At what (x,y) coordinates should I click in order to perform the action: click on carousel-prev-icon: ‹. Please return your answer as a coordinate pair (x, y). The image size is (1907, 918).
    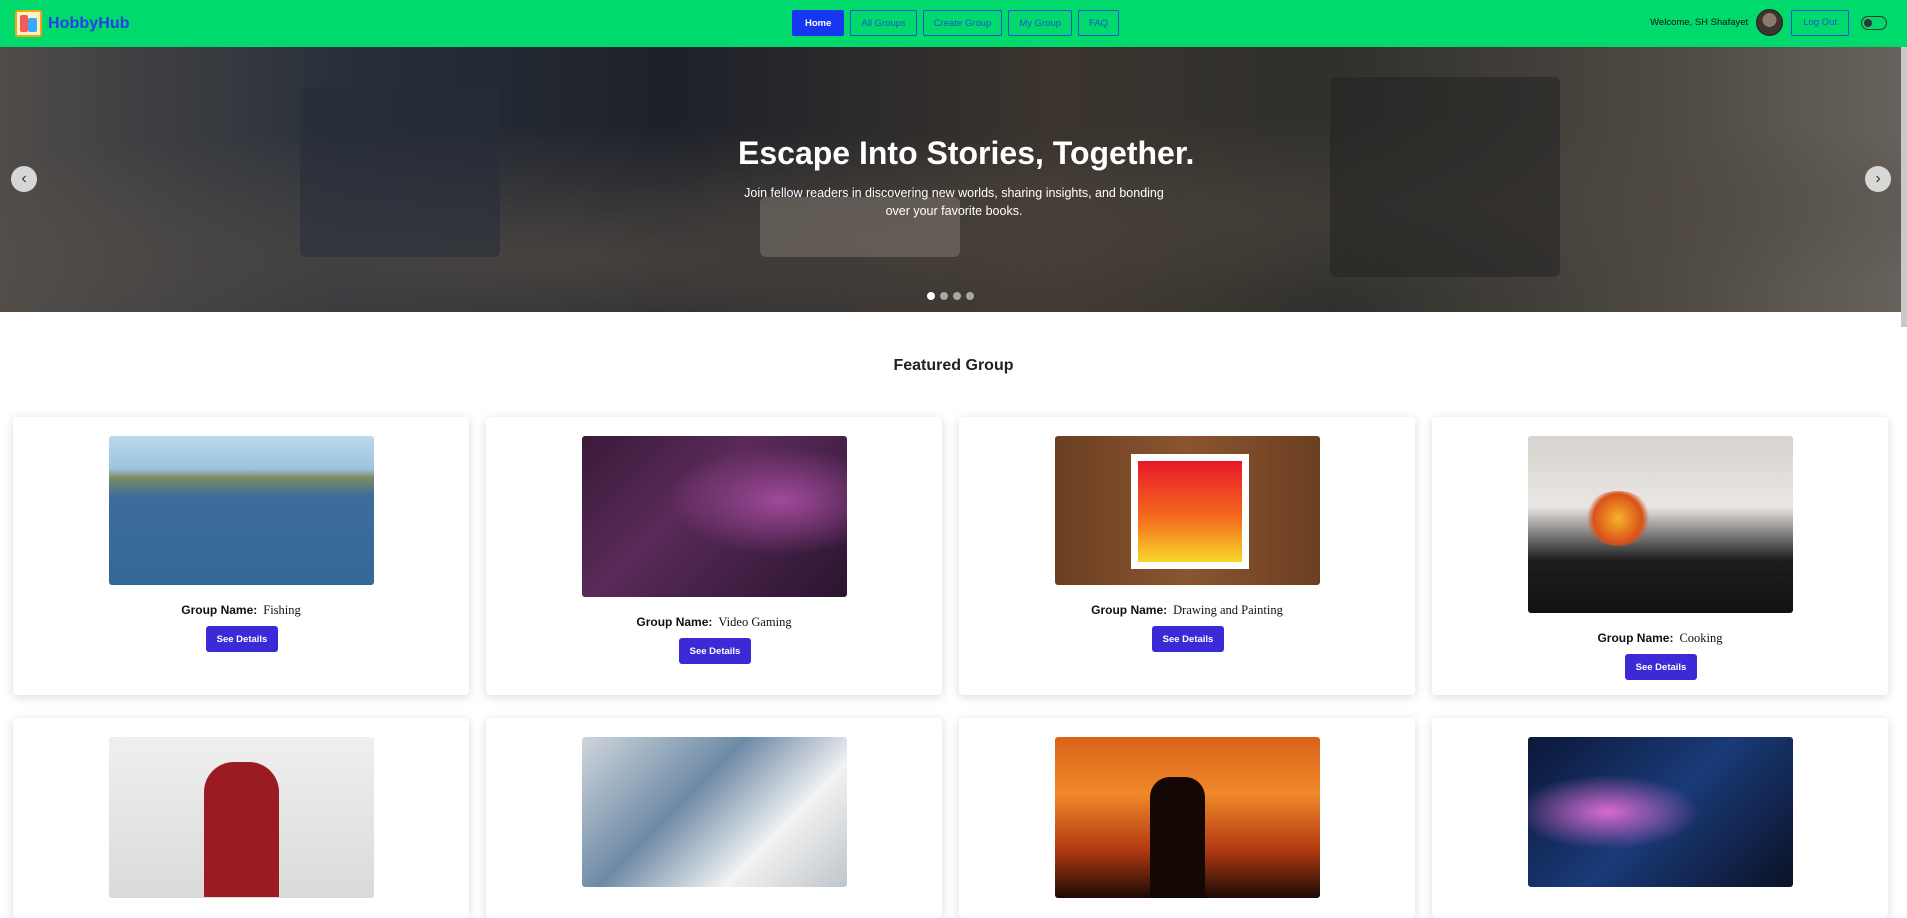
    Looking at the image, I should click on (24, 179).